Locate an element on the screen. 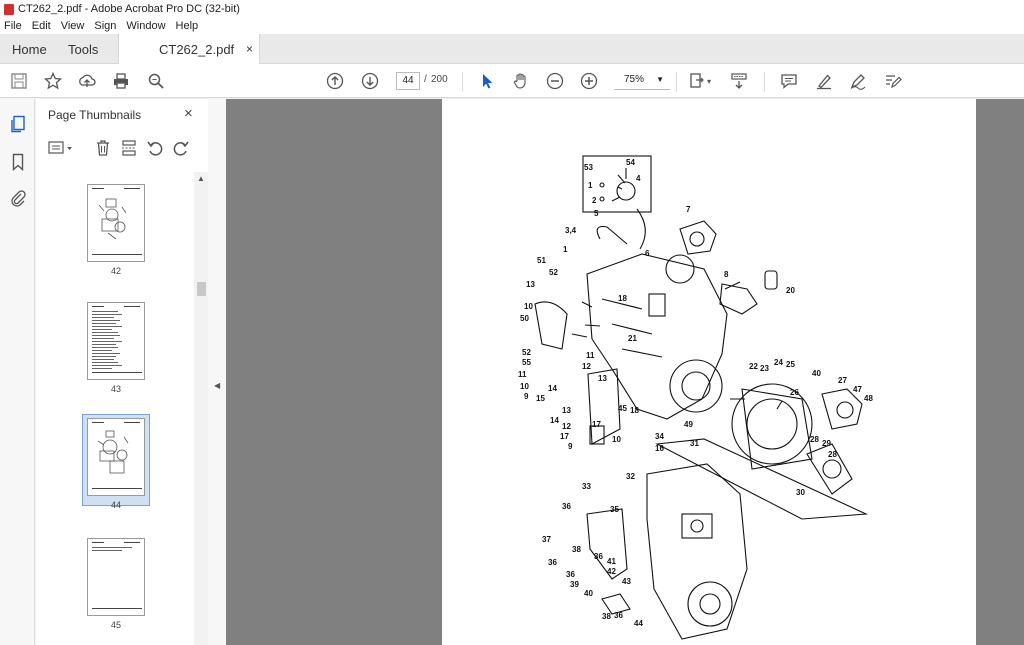 The width and height of the screenshot is (1024, 645). save-icon is located at coordinates (19, 81).